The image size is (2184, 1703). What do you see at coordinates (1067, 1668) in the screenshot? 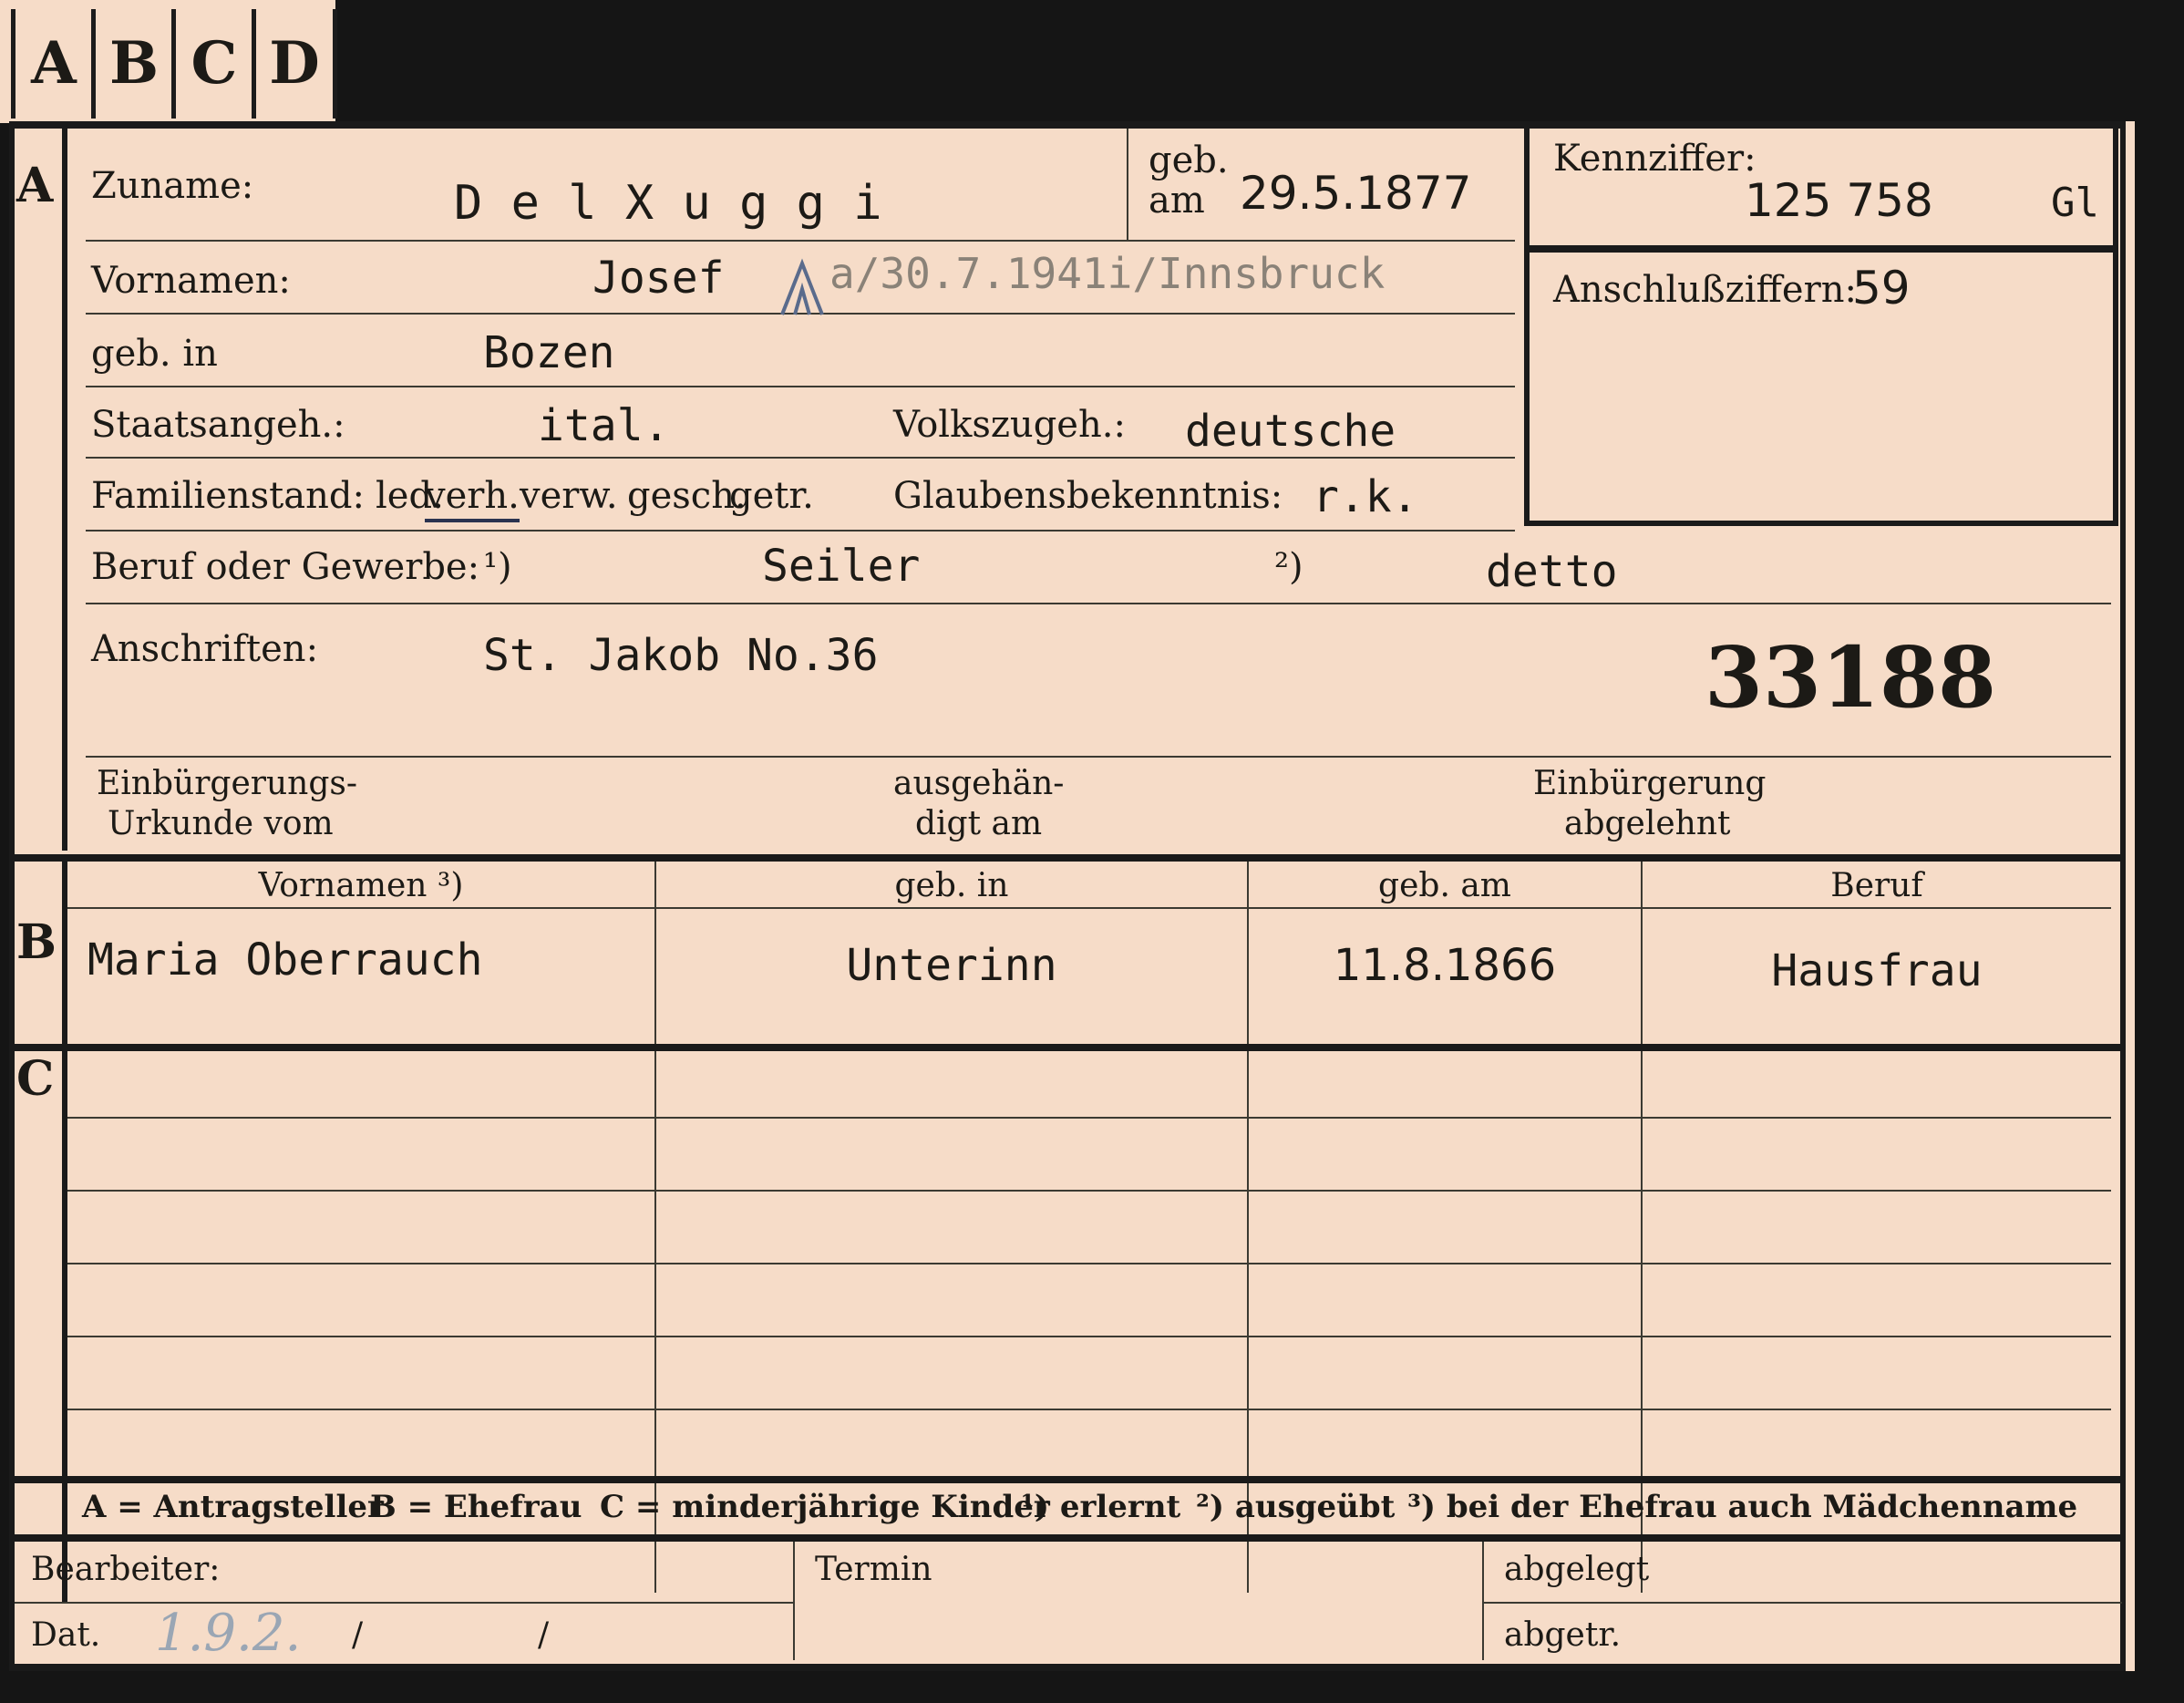
I see `card-bottom-edge` at bounding box center [1067, 1668].